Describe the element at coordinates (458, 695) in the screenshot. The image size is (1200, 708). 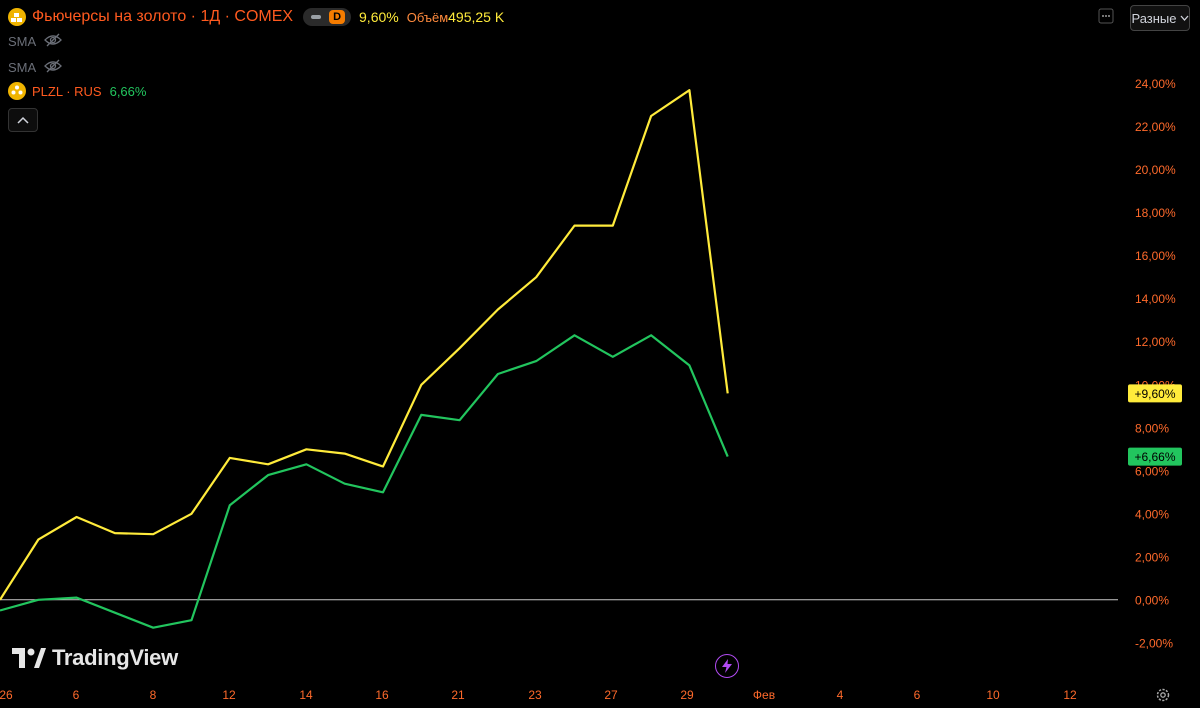
I see `x-tick-label: 21` at that location.